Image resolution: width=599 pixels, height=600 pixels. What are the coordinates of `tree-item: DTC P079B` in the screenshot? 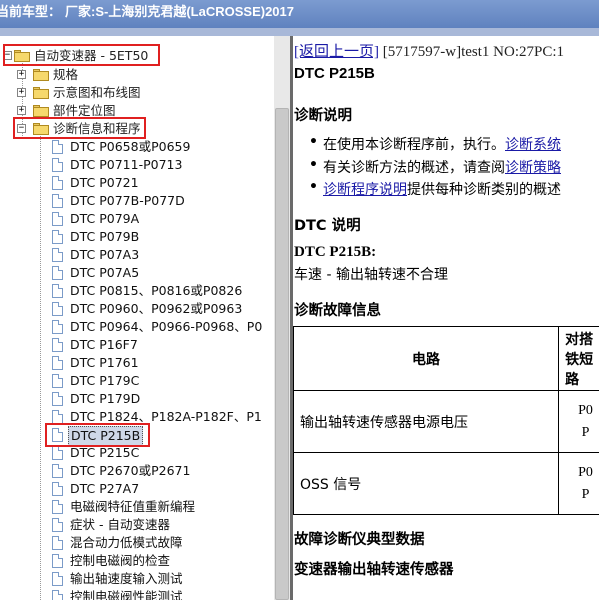 It's located at (137, 237).